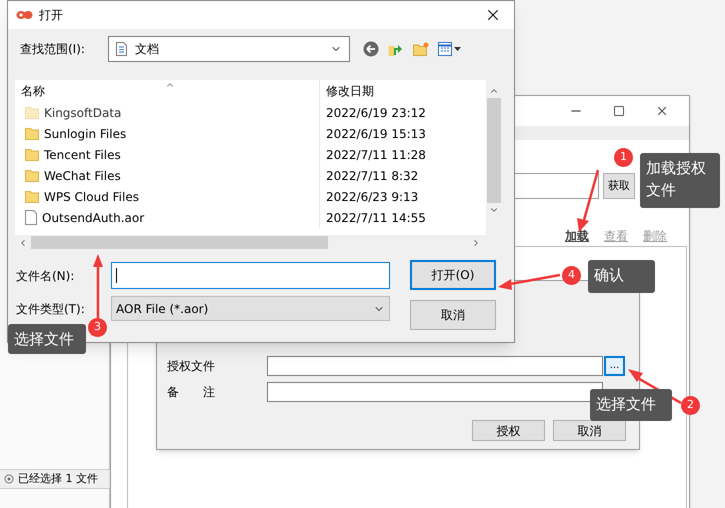  What do you see at coordinates (371, 49) in the screenshot?
I see `back-icon` at bounding box center [371, 49].